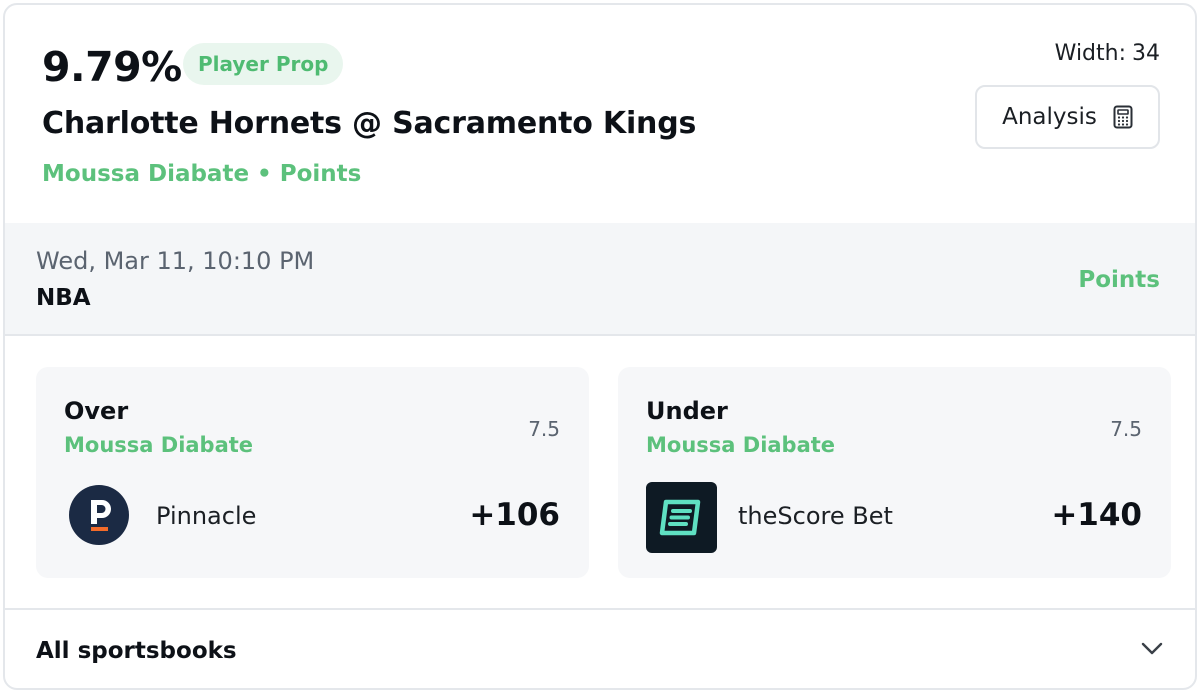 Image resolution: width=1200 pixels, height=693 pixels. Describe the element at coordinates (1152, 649) in the screenshot. I see `chevron-down-icon` at that location.